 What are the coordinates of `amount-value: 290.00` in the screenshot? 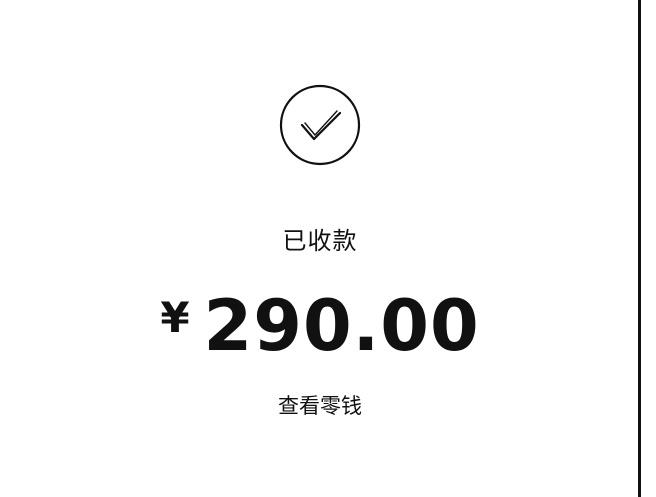 It's located at (341, 326).